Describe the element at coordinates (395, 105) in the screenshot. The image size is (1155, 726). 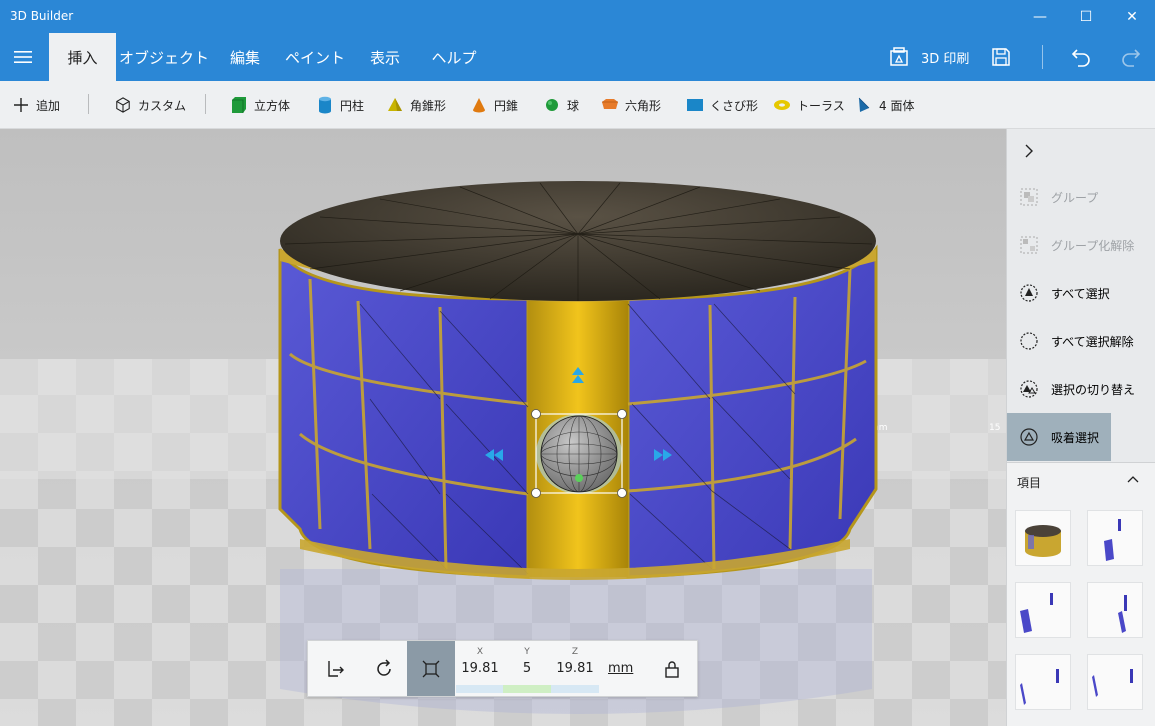
I see `pyramid-icon` at that location.